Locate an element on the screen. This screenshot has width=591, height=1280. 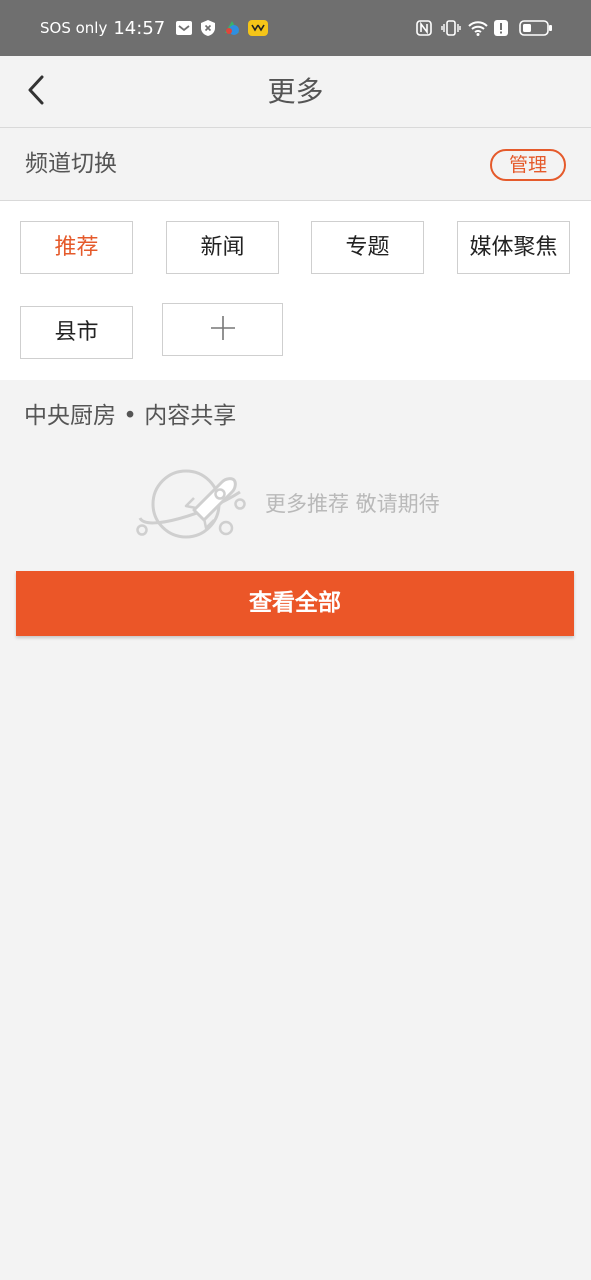
battery-icon is located at coordinates (536, 28).